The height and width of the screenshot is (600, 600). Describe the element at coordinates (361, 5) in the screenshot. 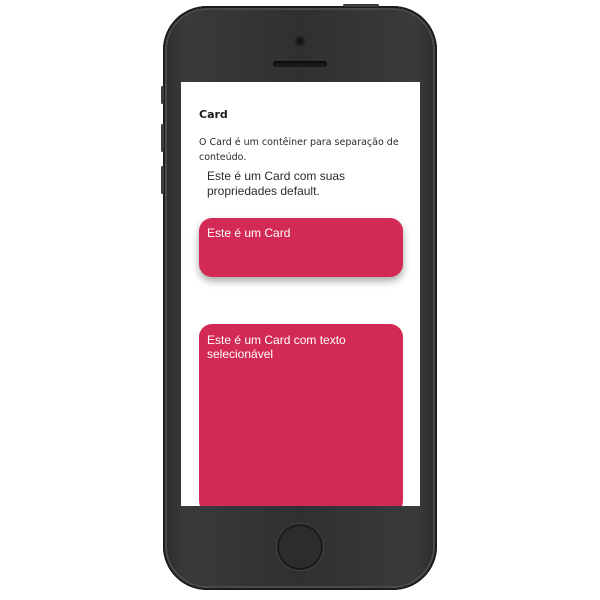

I see `power-button` at that location.